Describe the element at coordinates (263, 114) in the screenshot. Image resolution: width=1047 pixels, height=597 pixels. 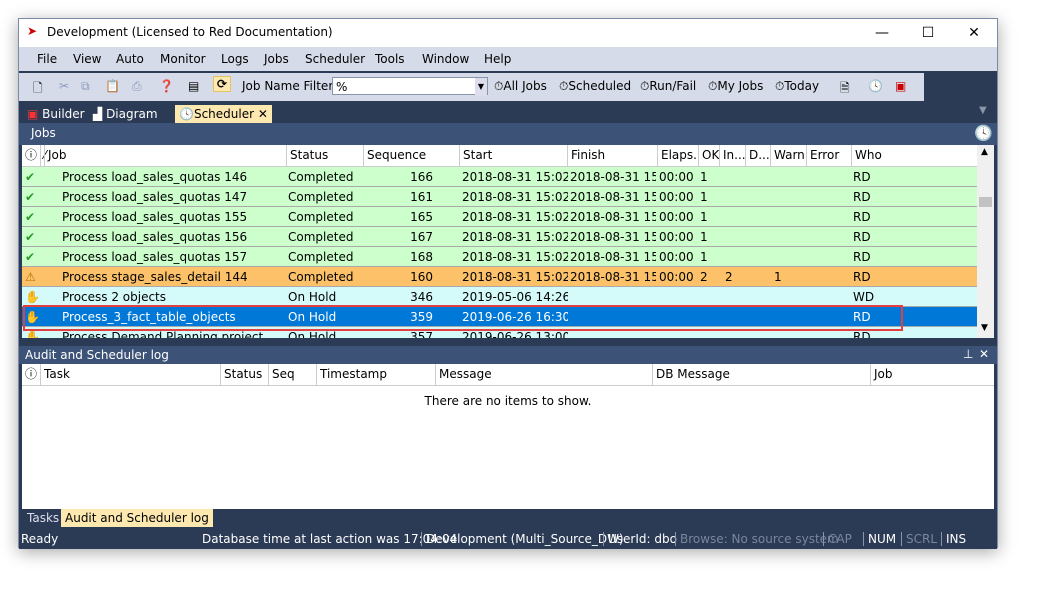
I see `close-tab-icon: ✕` at that location.